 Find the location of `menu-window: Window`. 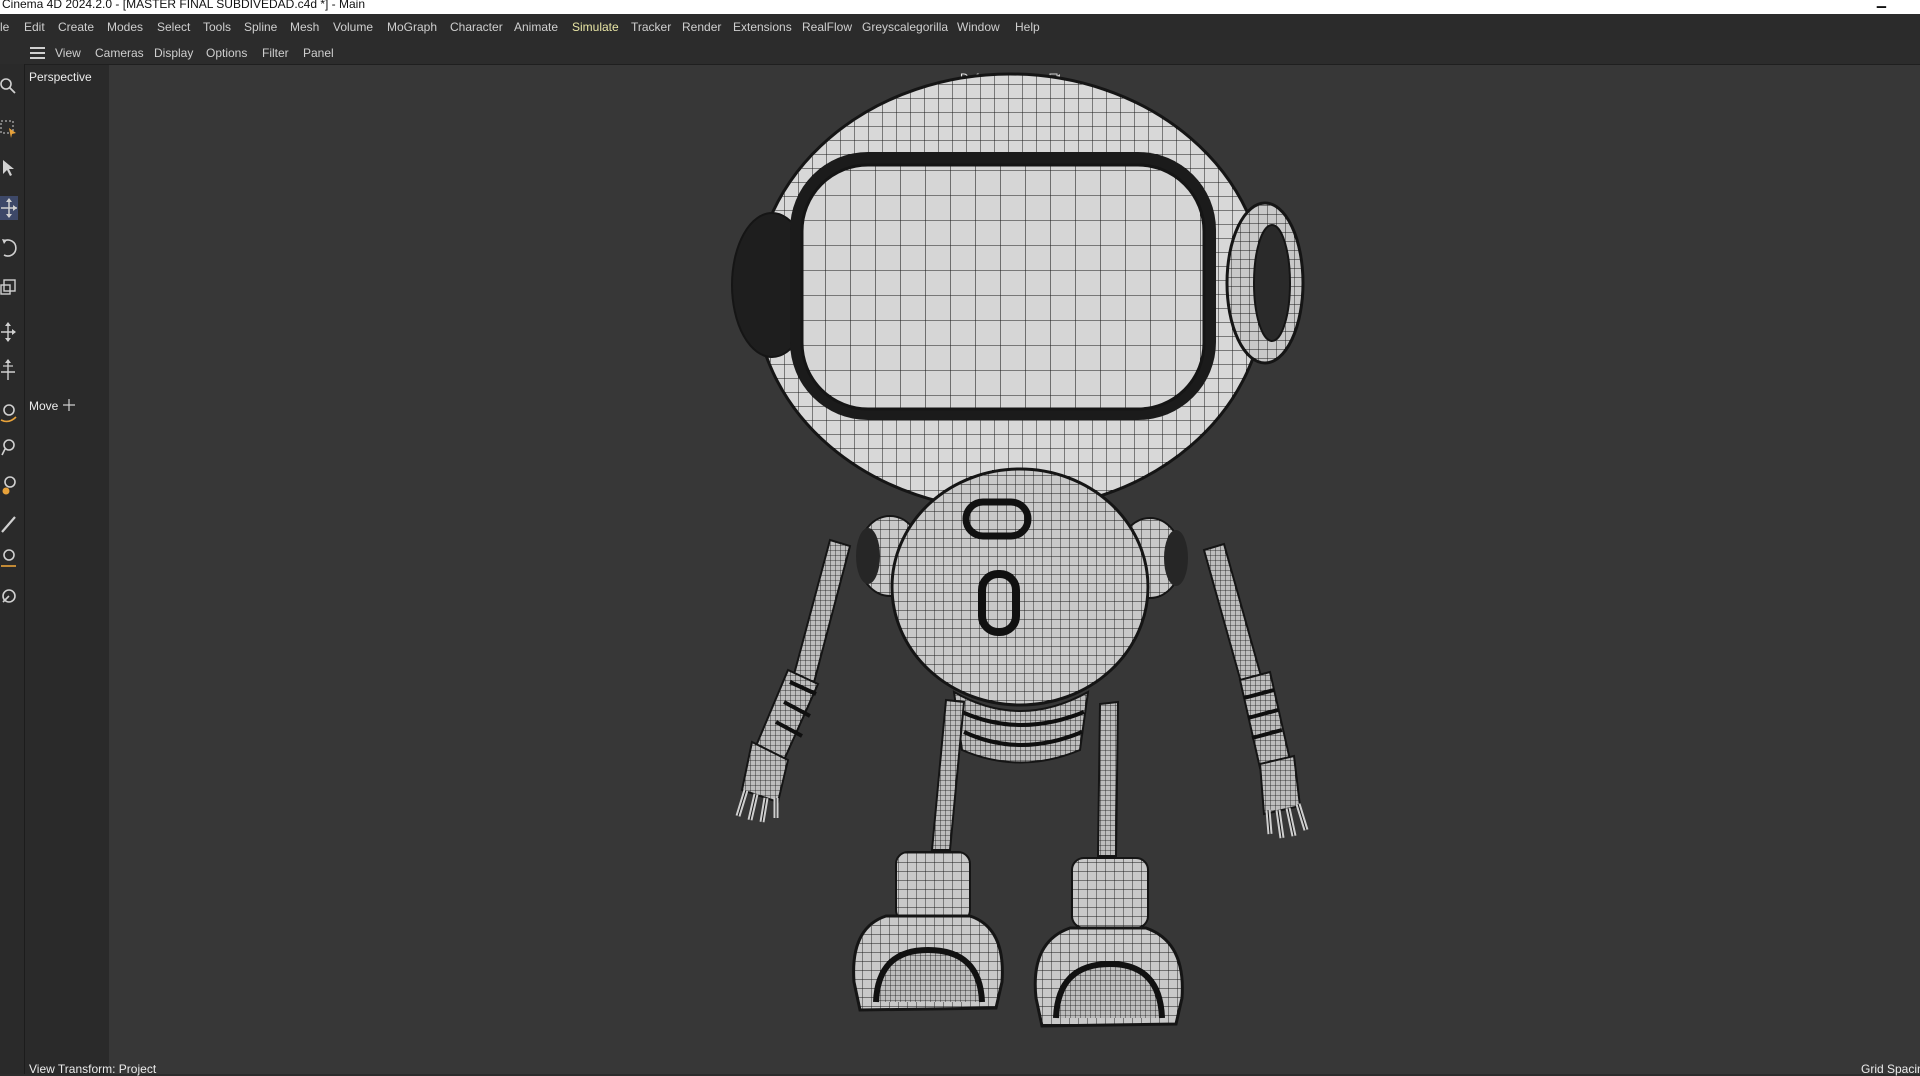

menu-window: Window is located at coordinates (978, 27).